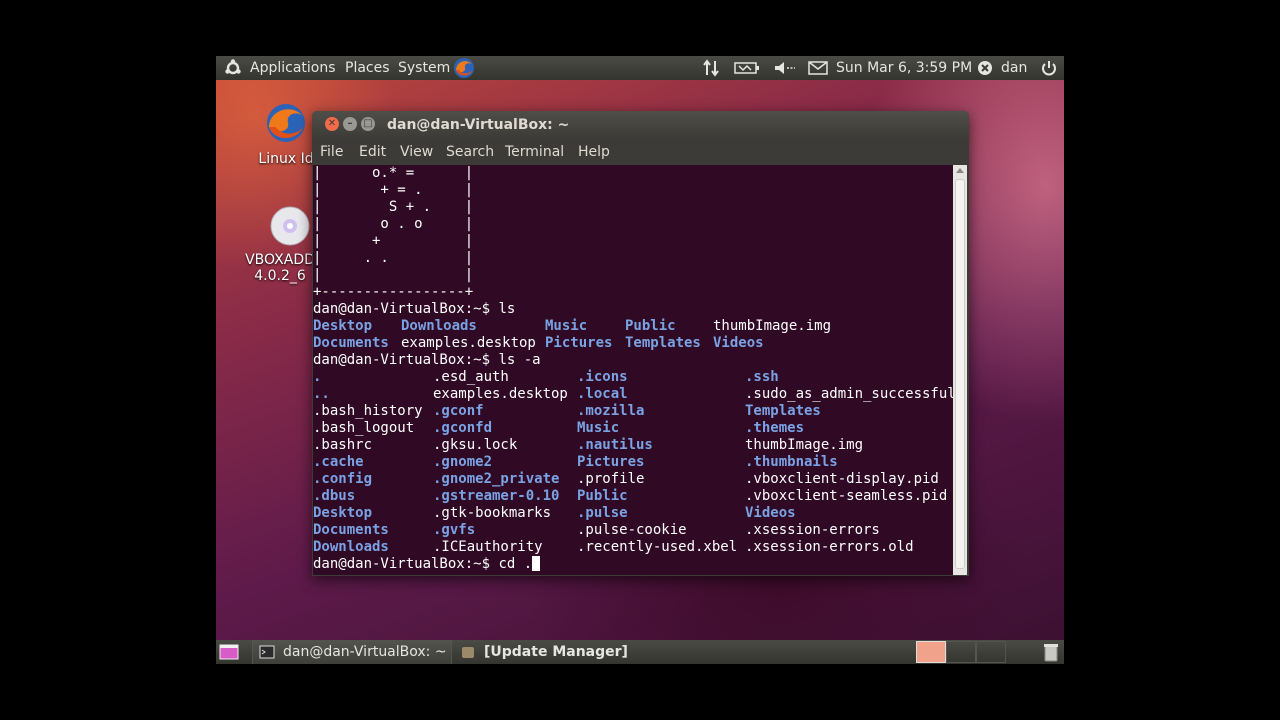  What do you see at coordinates (267, 652) in the screenshot?
I see `terminal-icon` at bounding box center [267, 652].